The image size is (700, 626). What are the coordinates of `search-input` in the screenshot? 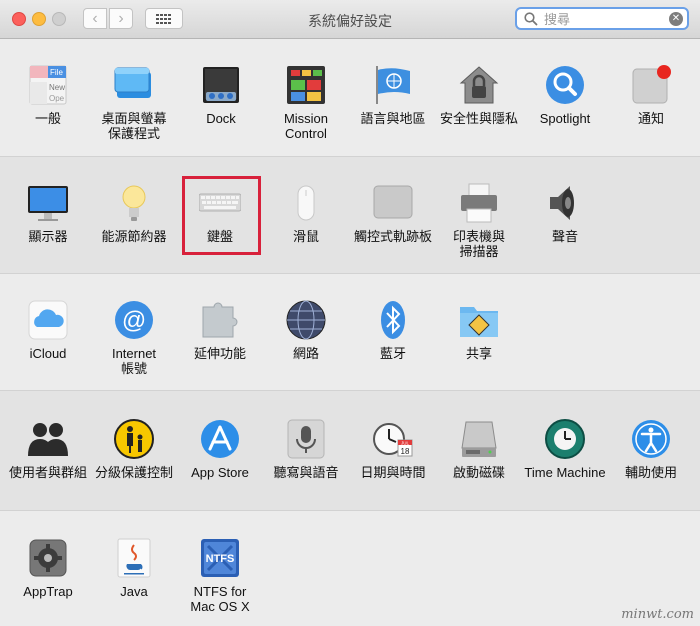 It's located at (604, 19).